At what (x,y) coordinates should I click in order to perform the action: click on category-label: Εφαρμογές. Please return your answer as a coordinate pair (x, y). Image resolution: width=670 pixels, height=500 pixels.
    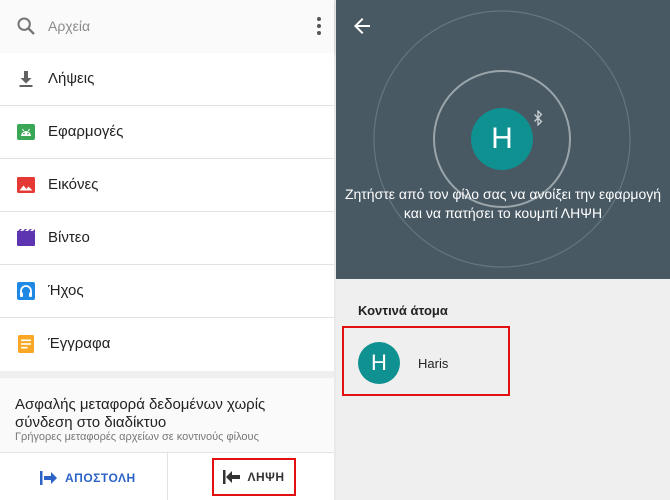
    Looking at the image, I should click on (86, 131).